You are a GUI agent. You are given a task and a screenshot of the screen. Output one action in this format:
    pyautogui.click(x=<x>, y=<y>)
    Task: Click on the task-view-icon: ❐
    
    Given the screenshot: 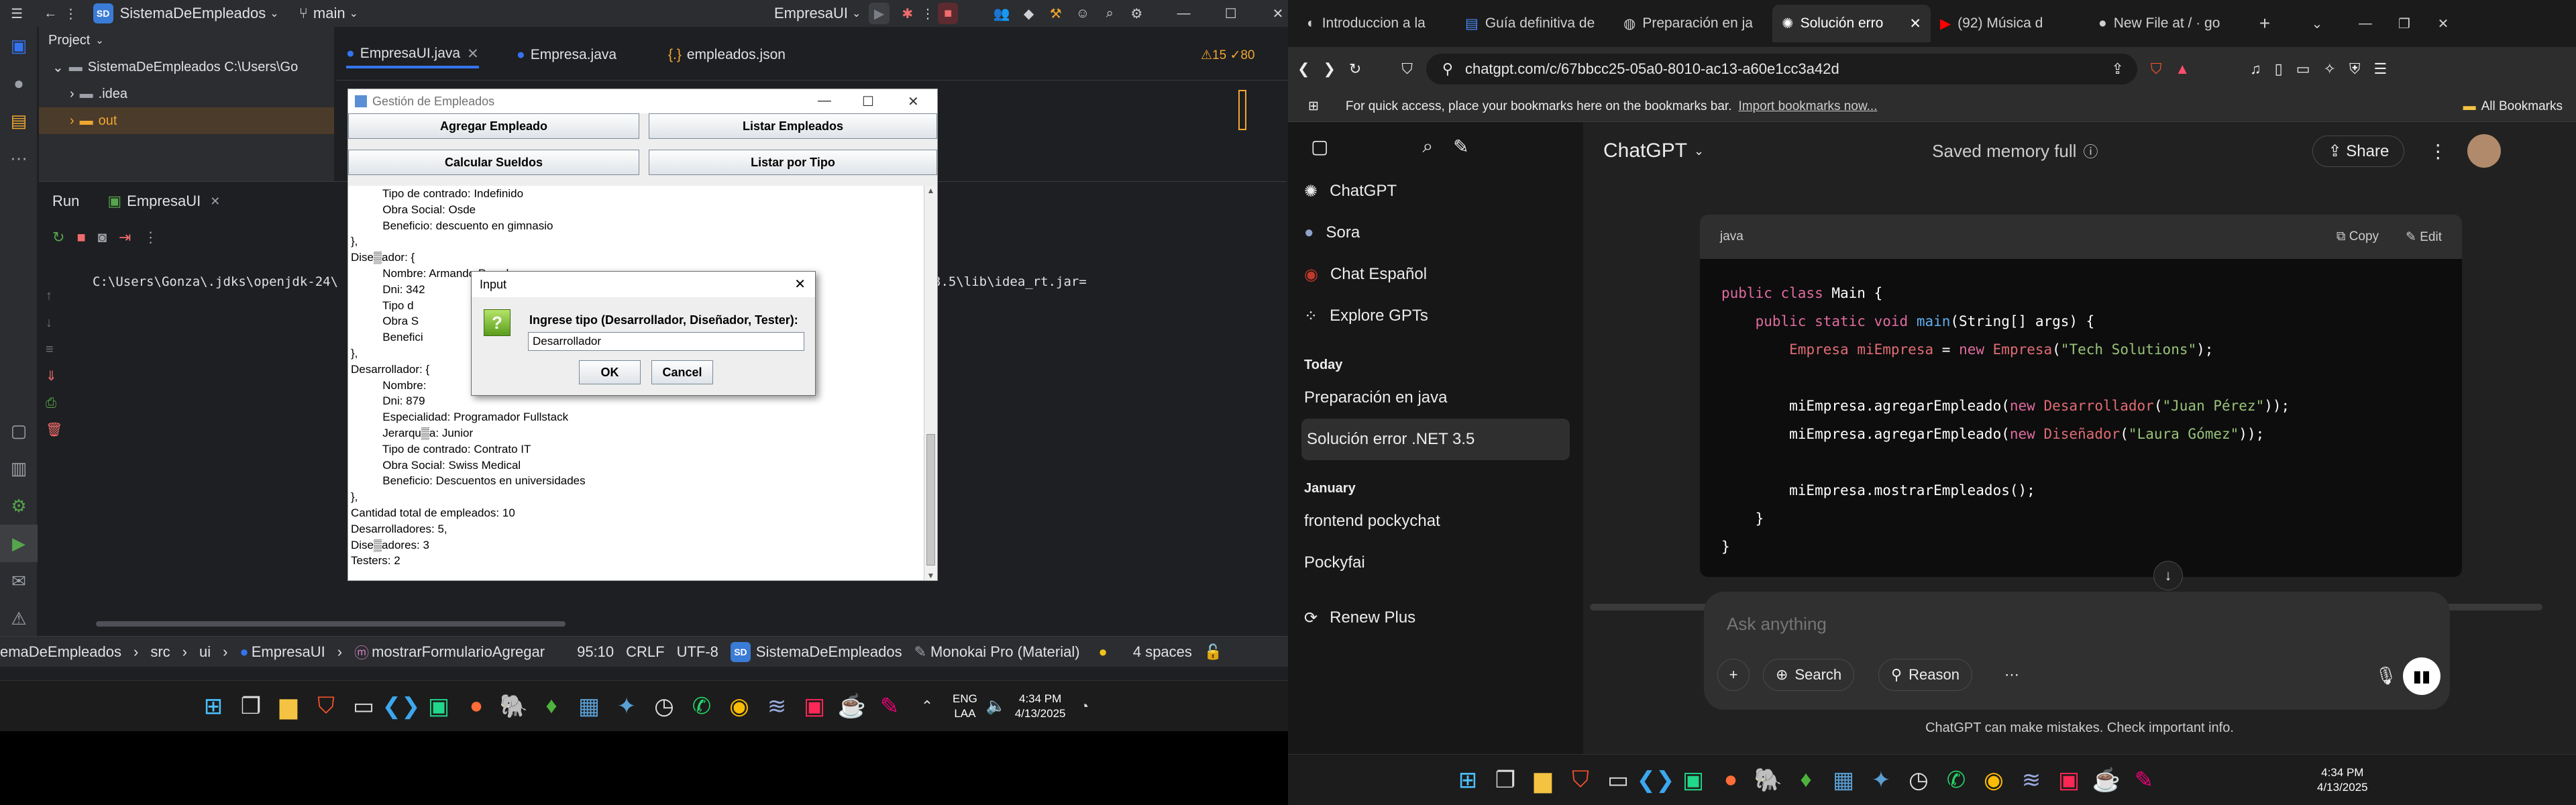 What is the action you would take?
    pyautogui.click(x=251, y=706)
    